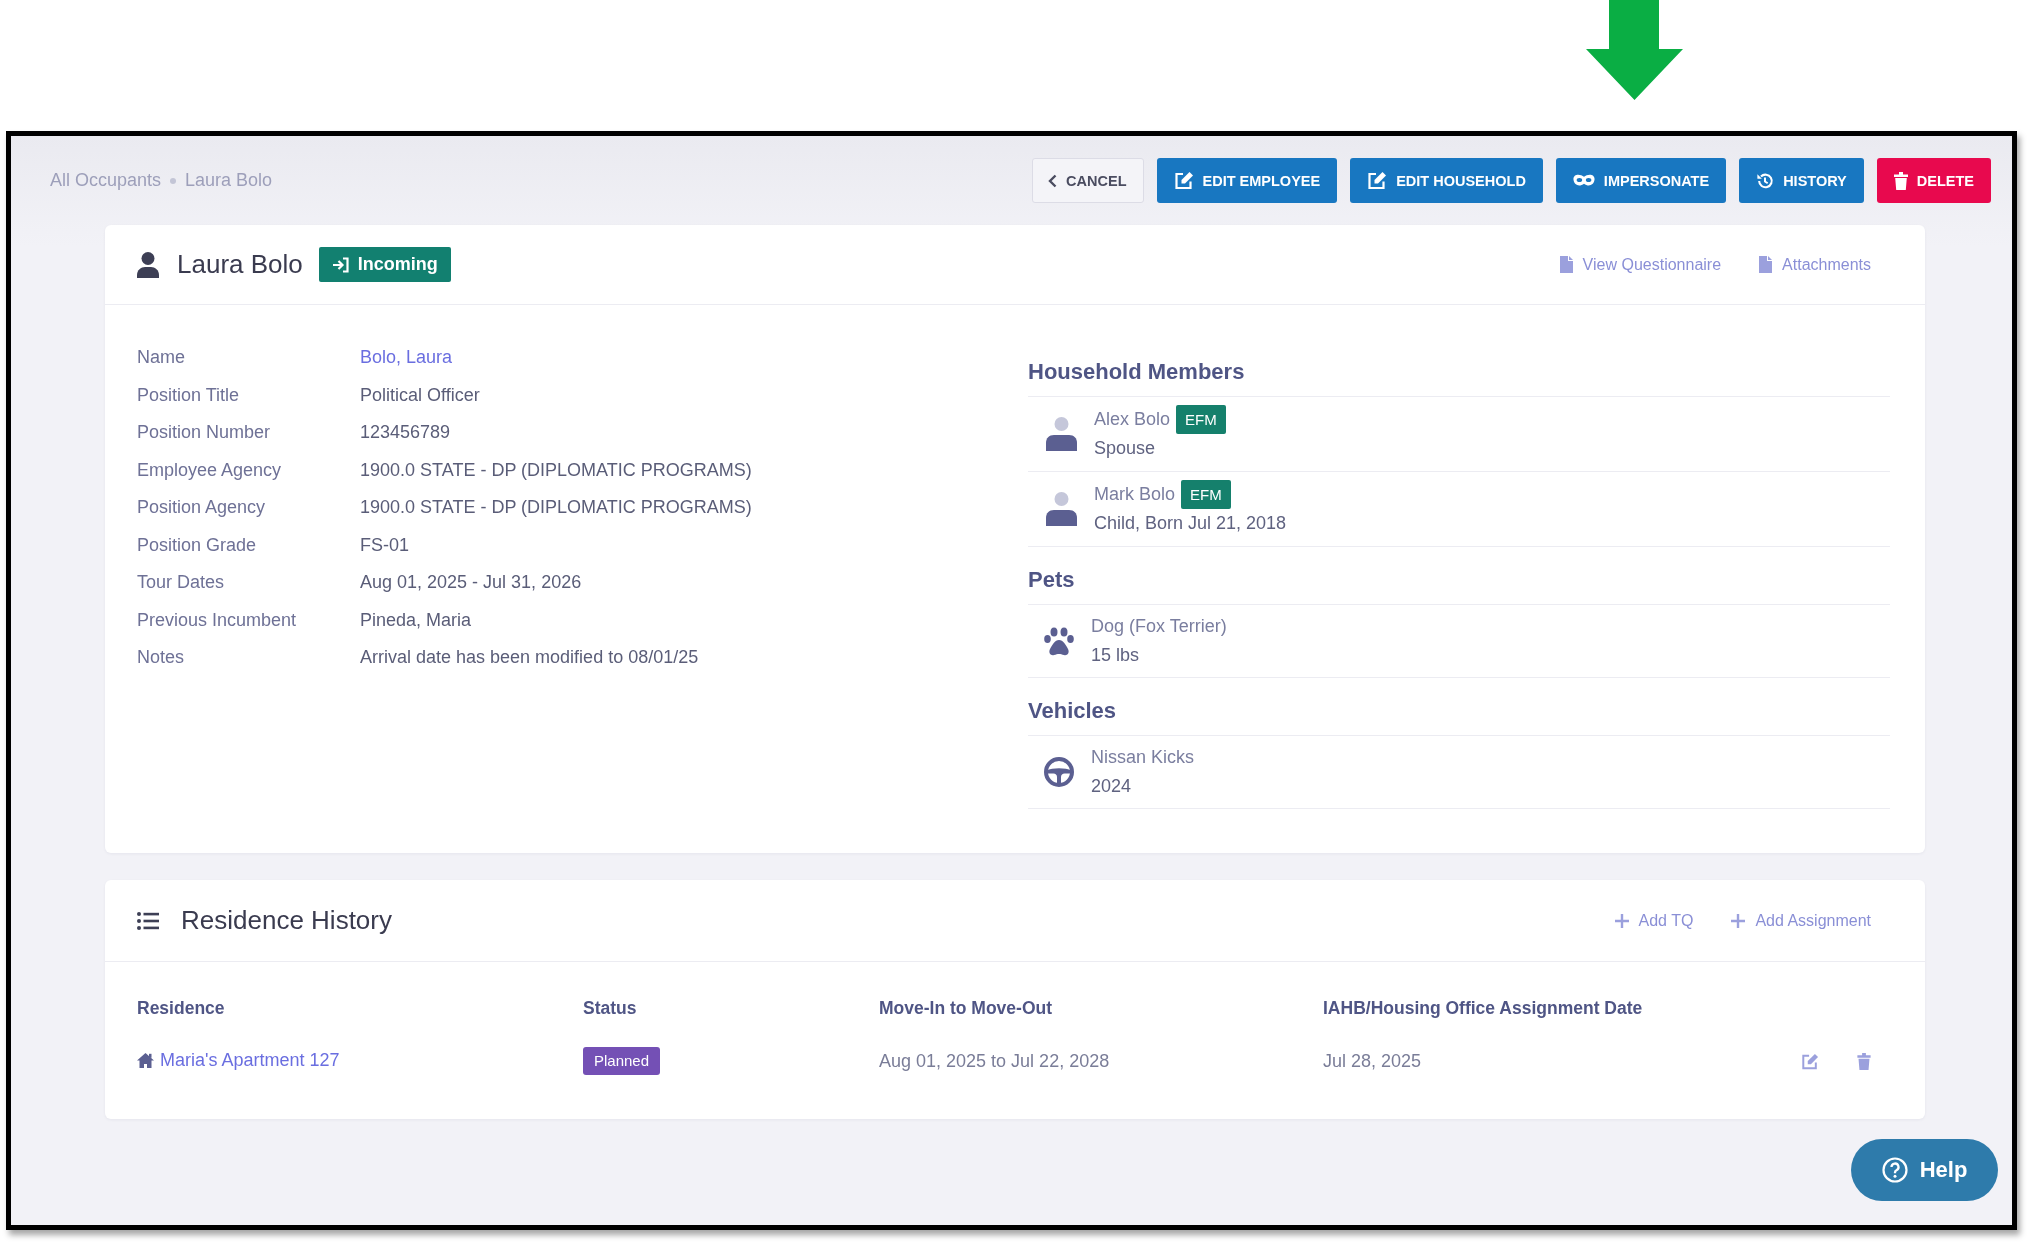  I want to click on impersonate-button: IMPERSONATE, so click(1641, 180).